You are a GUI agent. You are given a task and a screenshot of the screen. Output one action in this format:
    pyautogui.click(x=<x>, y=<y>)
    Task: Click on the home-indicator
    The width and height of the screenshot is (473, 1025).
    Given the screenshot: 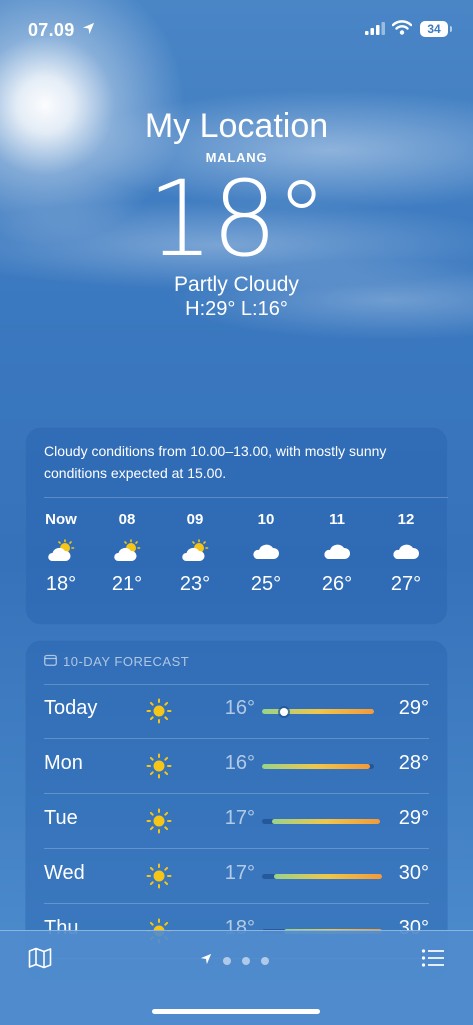 What is the action you would take?
    pyautogui.click(x=236, y=1011)
    